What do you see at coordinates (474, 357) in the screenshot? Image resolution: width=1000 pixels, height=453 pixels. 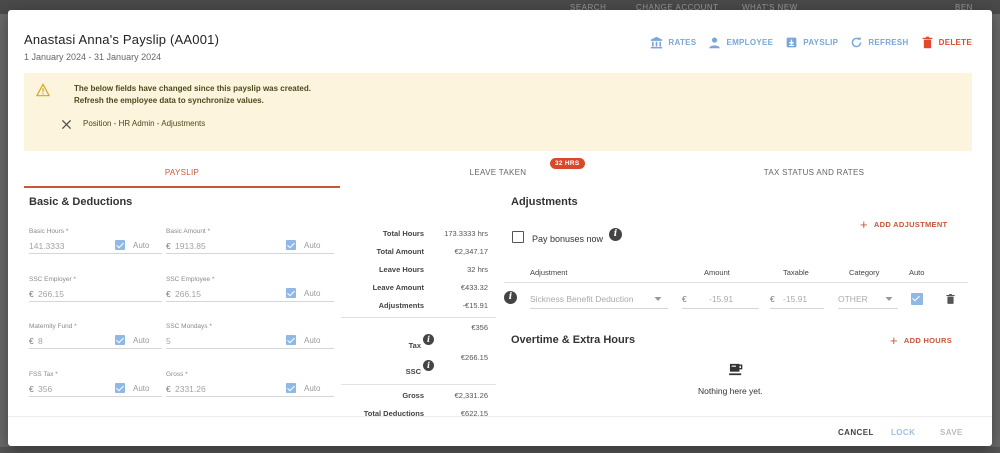 I see `summary-value: €266.15` at bounding box center [474, 357].